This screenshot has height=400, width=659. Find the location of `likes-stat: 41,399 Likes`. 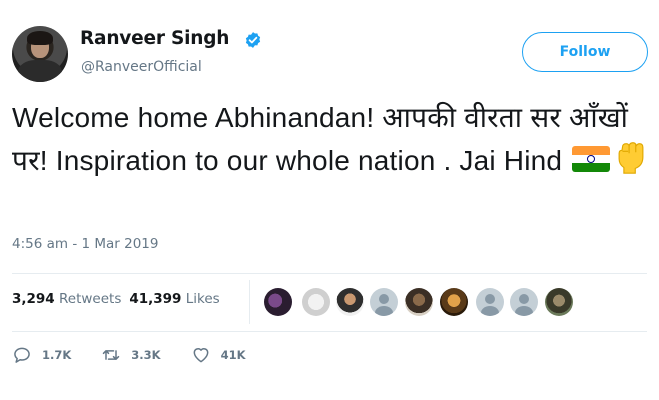

likes-stat: 41,399 Likes is located at coordinates (174, 299).